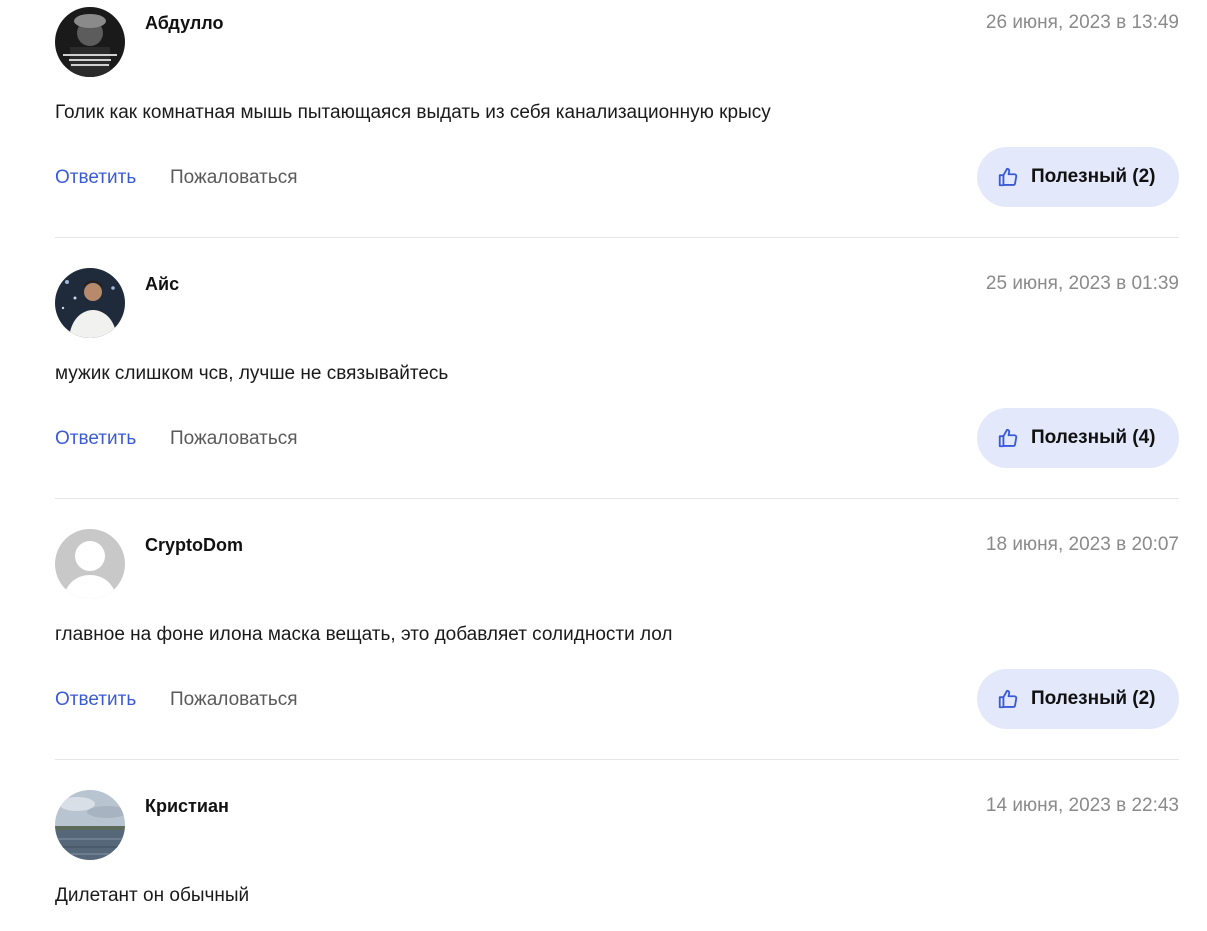 This screenshot has height=931, width=1207. What do you see at coordinates (152, 895) in the screenshot?
I see `comment-text: Дилетант он обычный` at bounding box center [152, 895].